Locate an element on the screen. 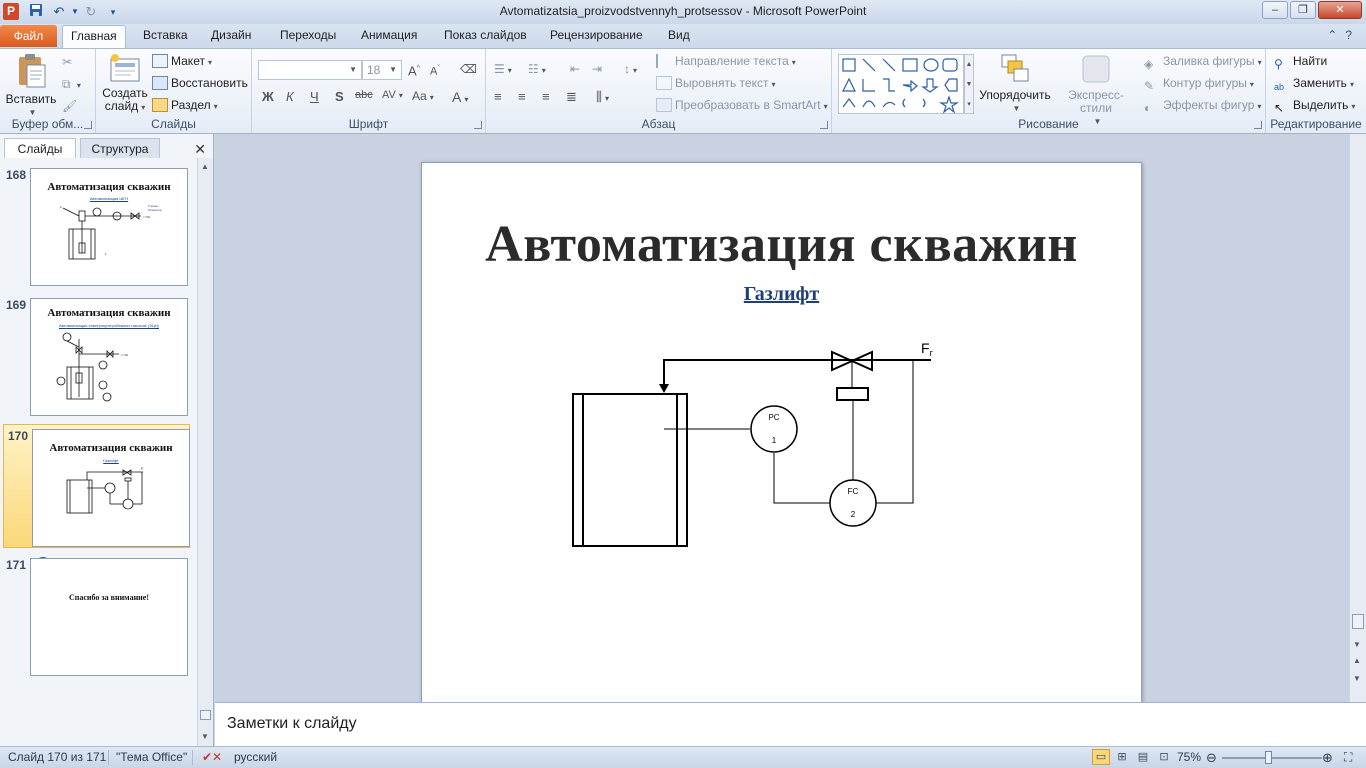  paragraph-launcher-icon is located at coordinates (824, 125).